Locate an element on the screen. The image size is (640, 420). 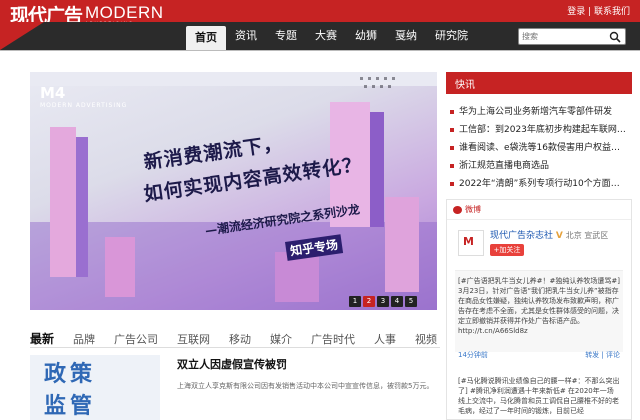
article-thumbnail-text: 政策 监管 is located at coordinates (70, 390).